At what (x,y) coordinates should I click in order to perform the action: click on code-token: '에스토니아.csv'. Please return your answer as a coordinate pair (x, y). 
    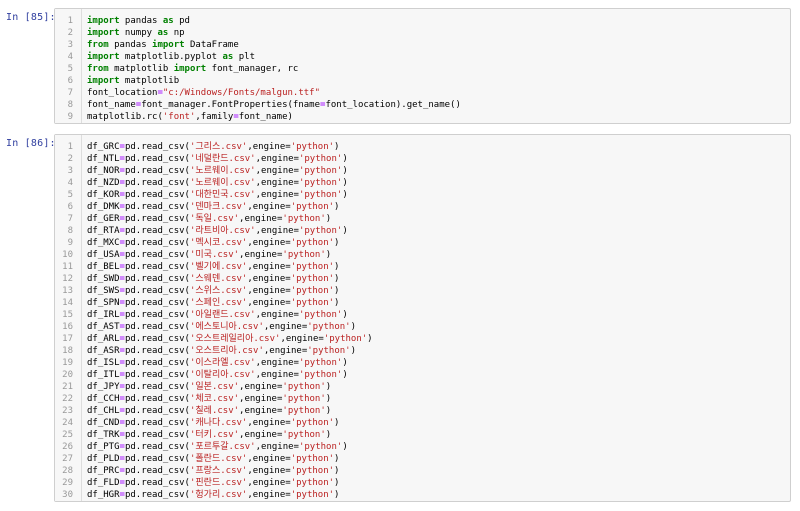
    Looking at the image, I should click on (226, 327).